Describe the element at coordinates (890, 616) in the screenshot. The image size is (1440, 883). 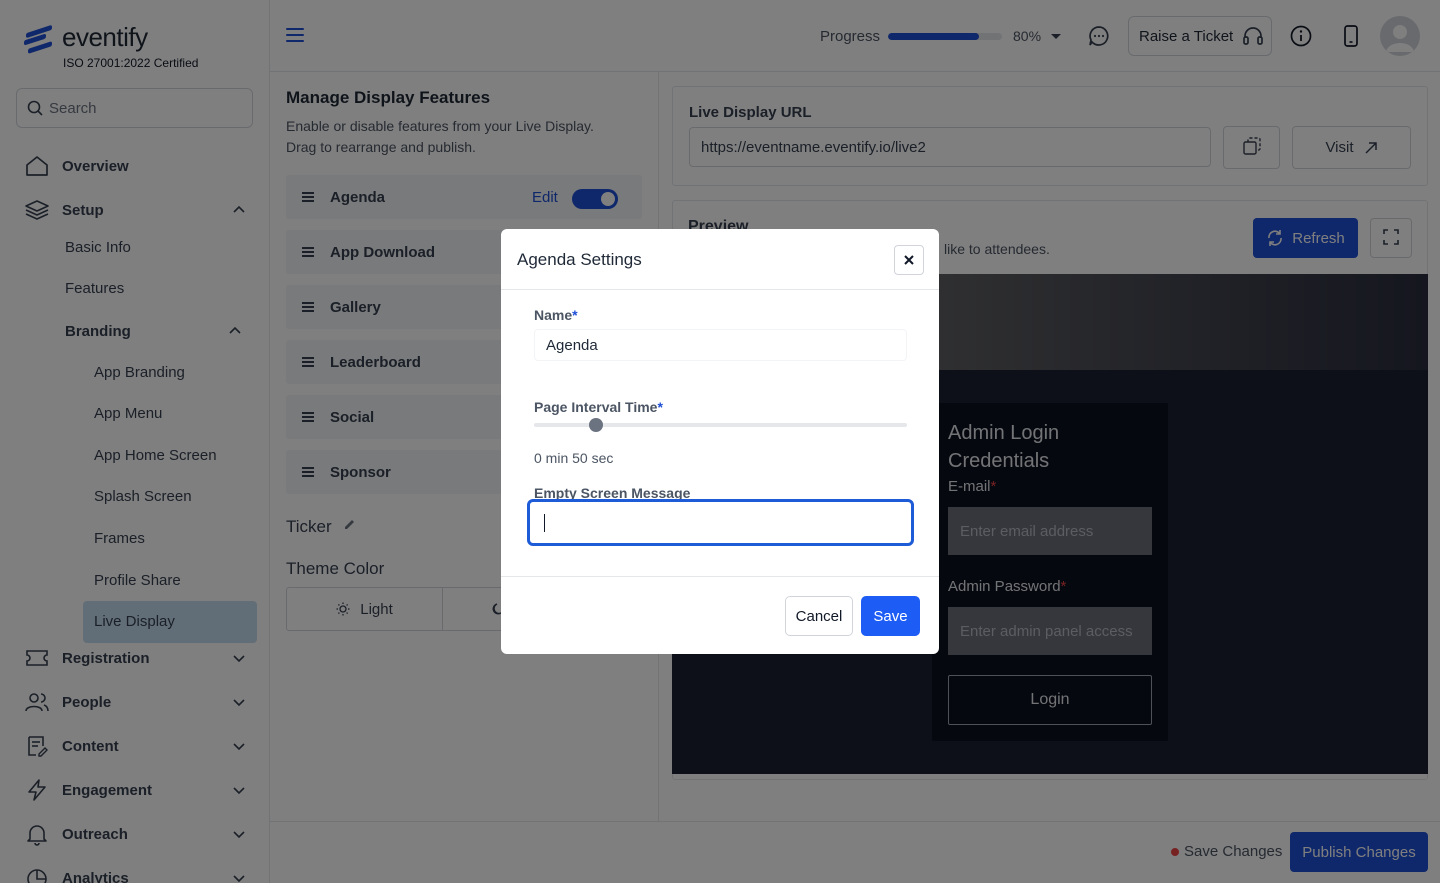
I see `save-button: Save` at that location.